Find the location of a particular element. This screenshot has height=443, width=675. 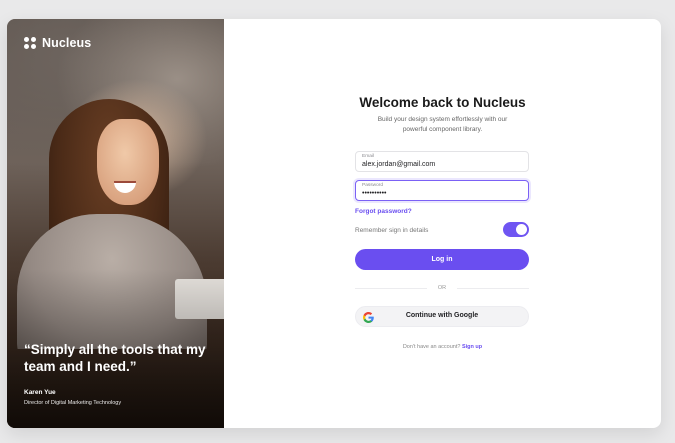

remember-toggle is located at coordinates (516, 229).